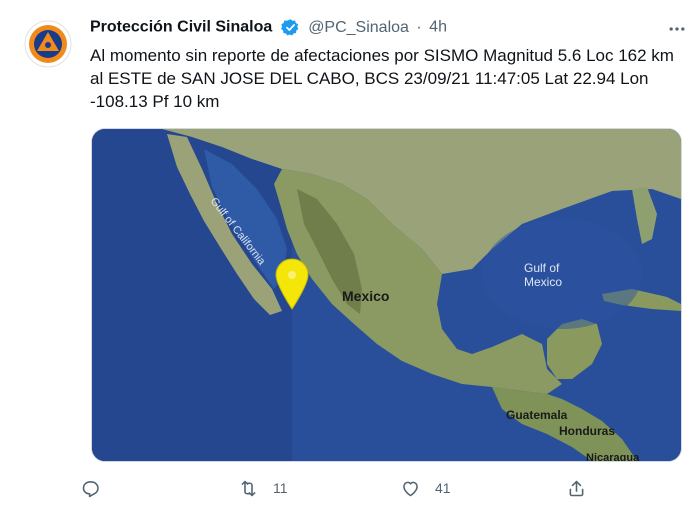  What do you see at coordinates (438, 27) in the screenshot?
I see `tweet-time: 4h` at bounding box center [438, 27].